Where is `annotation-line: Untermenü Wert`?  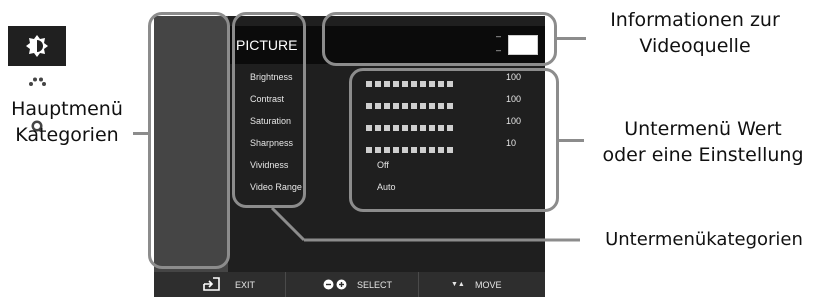
annotation-line: Untermenü Wert is located at coordinates (703, 129).